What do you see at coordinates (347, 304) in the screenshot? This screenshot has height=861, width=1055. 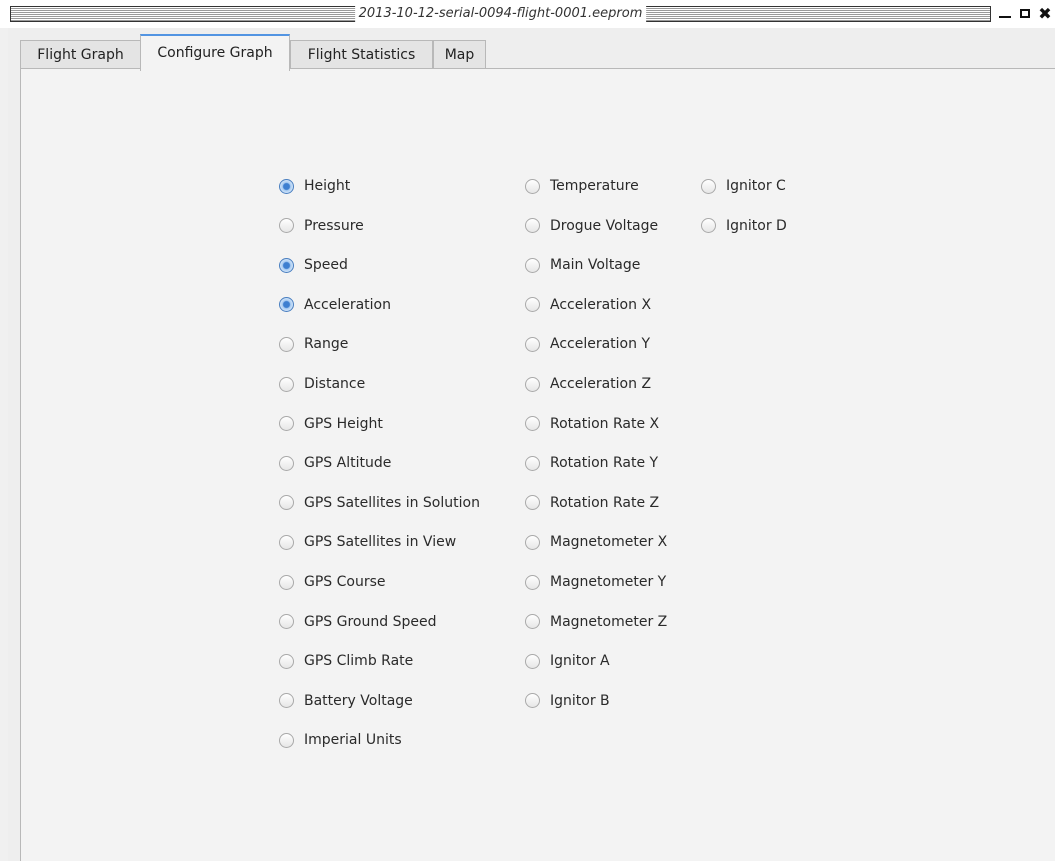 I see `option-label: Acceleration` at bounding box center [347, 304].